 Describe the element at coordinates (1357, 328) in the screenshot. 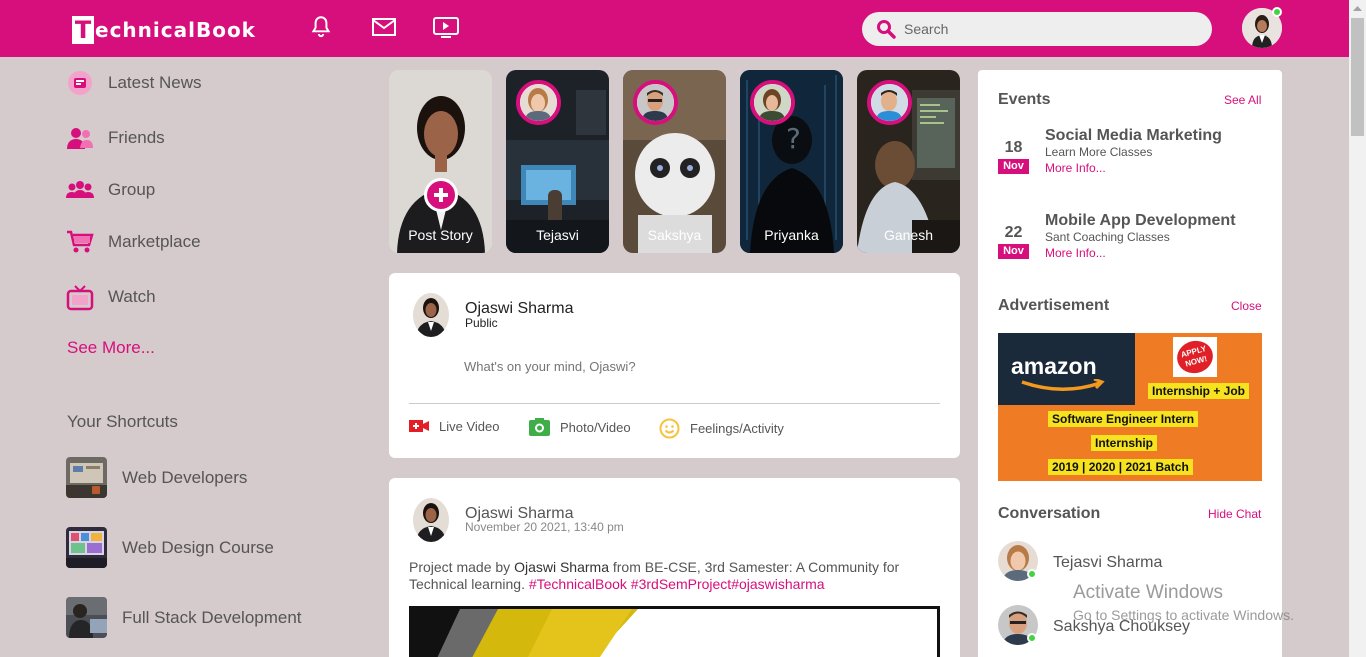

I see `page-scrollbar` at that location.